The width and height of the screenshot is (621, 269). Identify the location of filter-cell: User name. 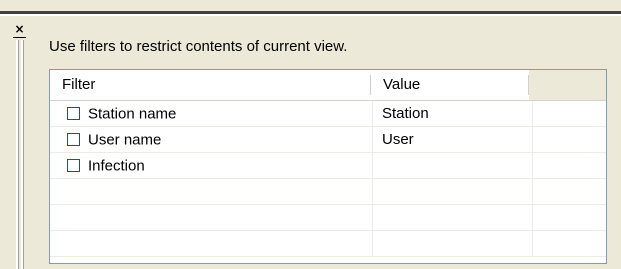
(211, 139).